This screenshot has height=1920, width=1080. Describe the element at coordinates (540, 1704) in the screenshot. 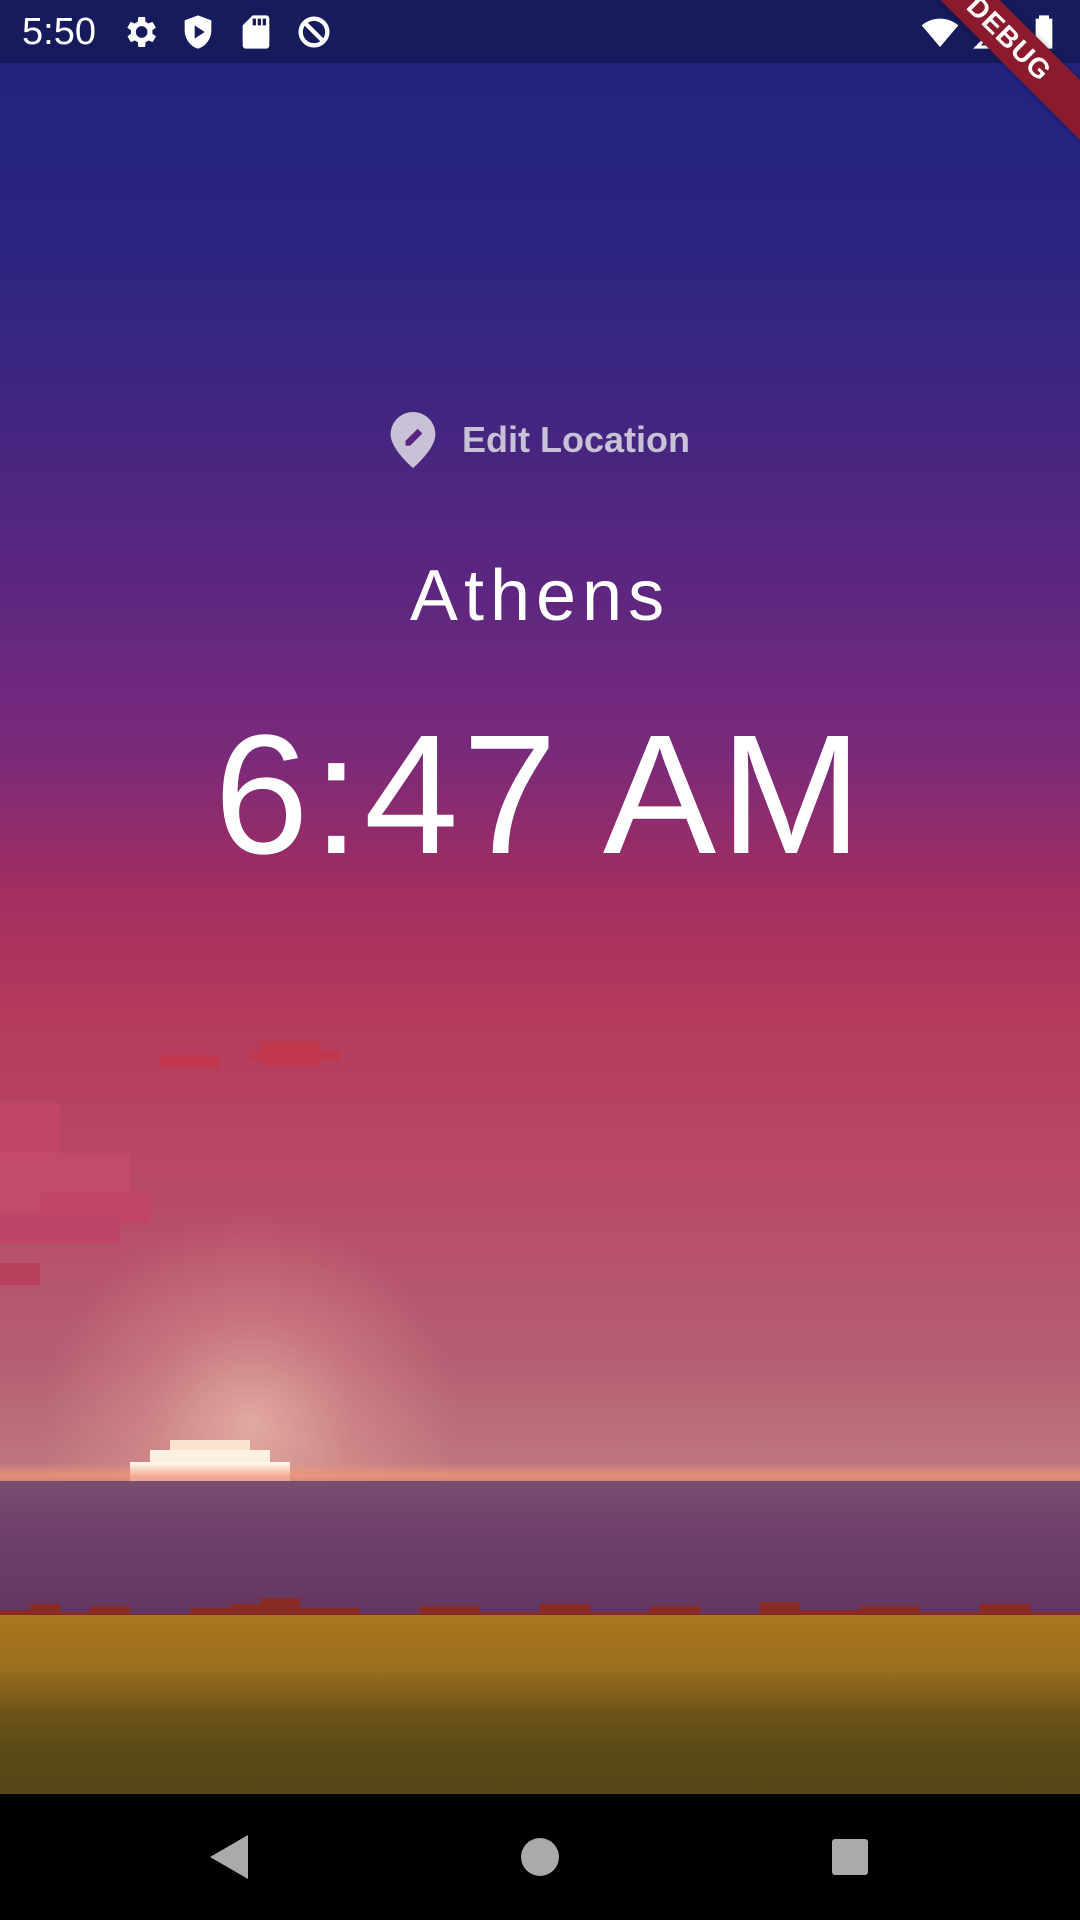

I see `grass-field` at that location.